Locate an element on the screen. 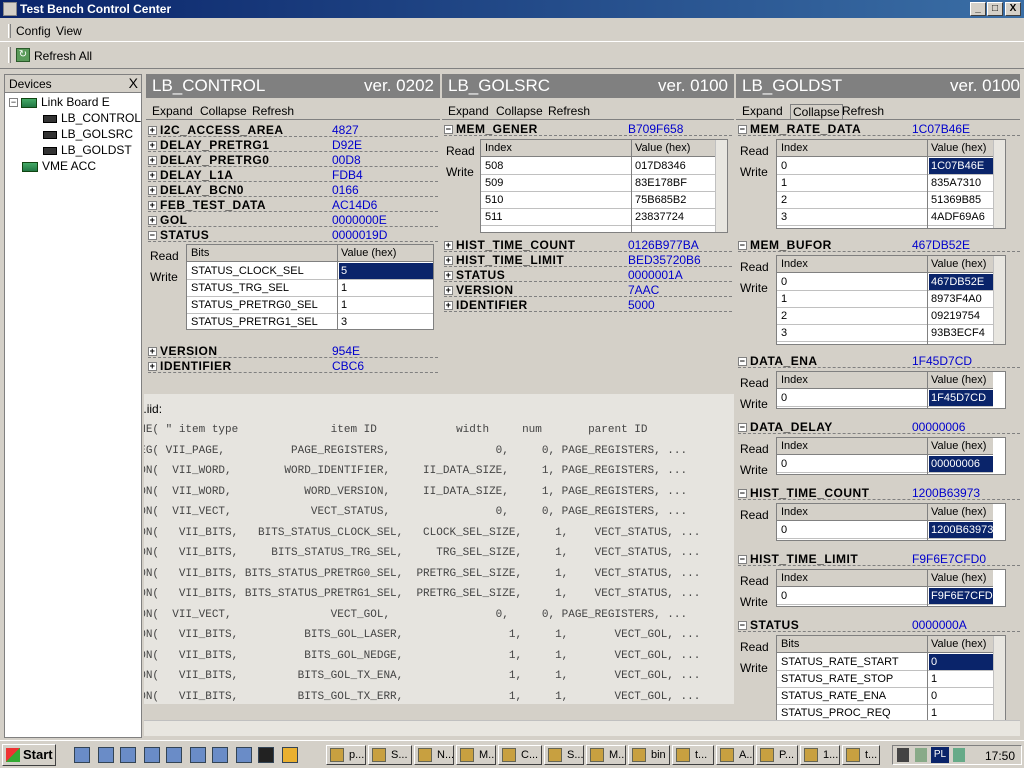 Image resolution: width=1024 pixels, height=768 pixels. register-section: + GOL 0000000E is located at coordinates (293, 220).